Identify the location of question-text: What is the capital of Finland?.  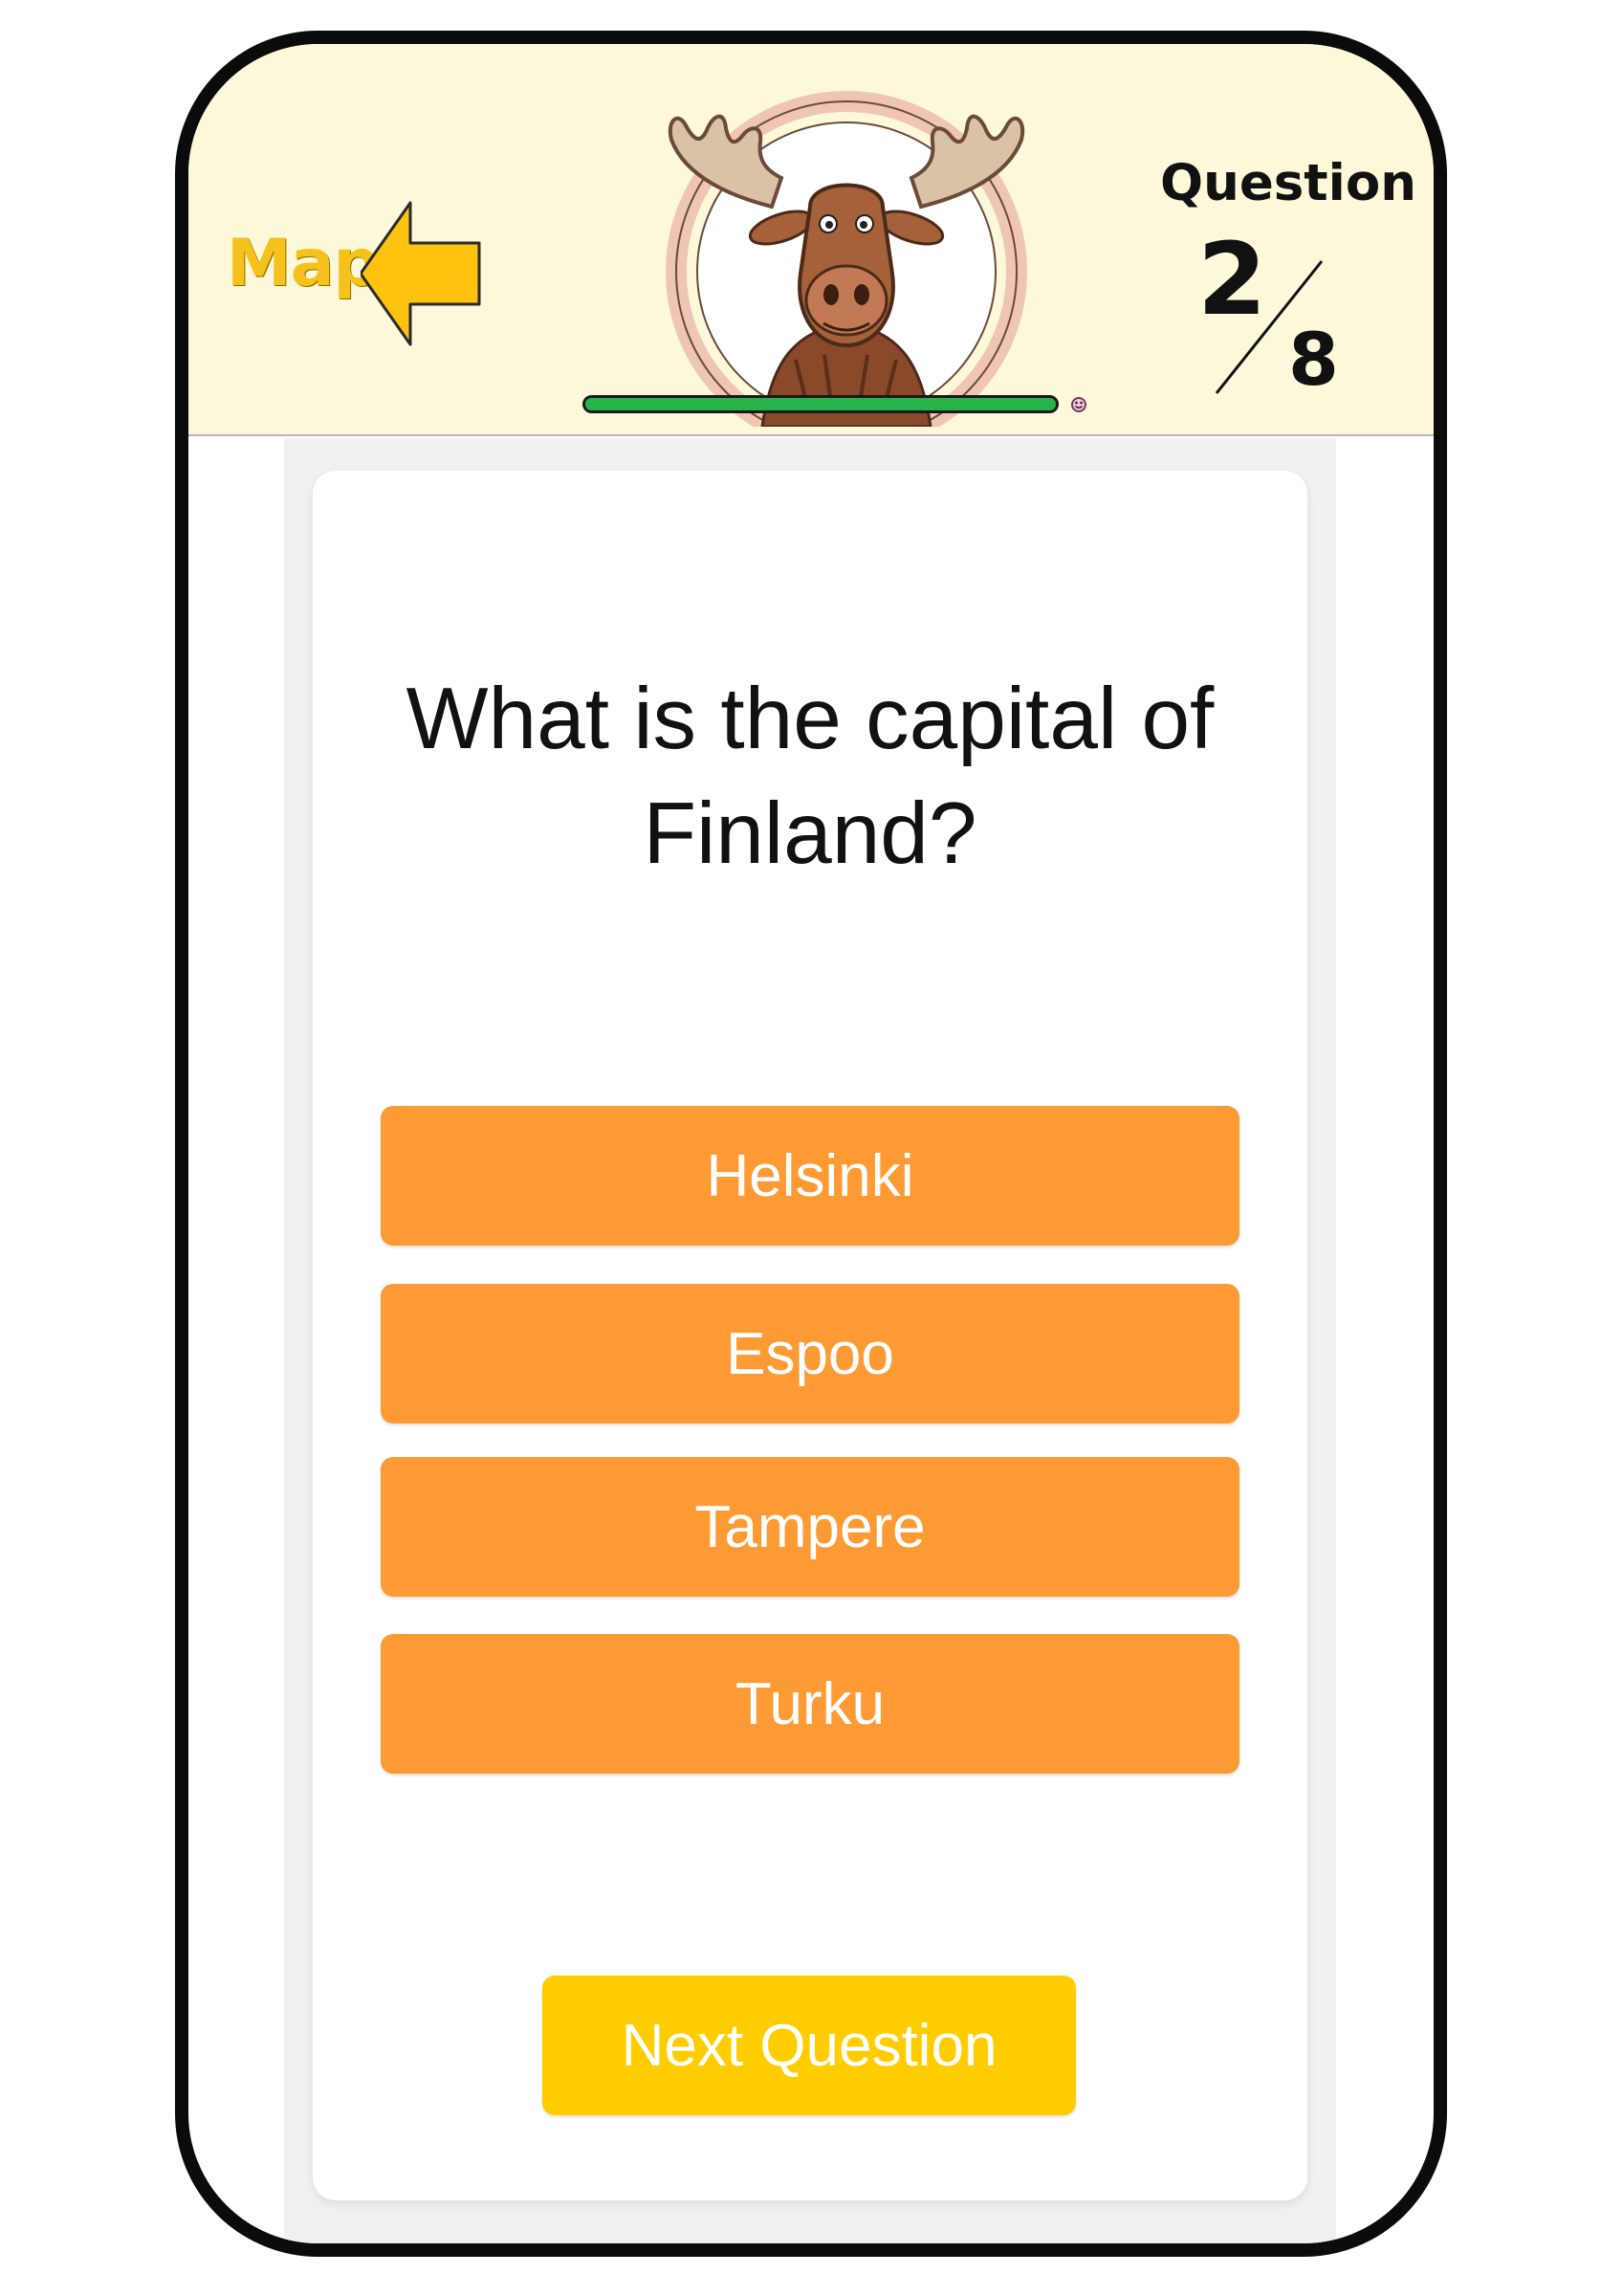
(810, 776).